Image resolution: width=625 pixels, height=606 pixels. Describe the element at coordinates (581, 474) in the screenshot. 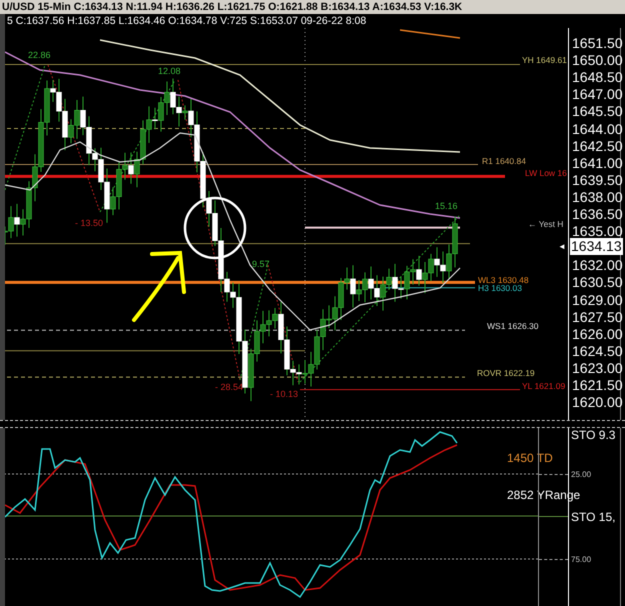

I see `oscillator-axis-label: 25.00` at that location.